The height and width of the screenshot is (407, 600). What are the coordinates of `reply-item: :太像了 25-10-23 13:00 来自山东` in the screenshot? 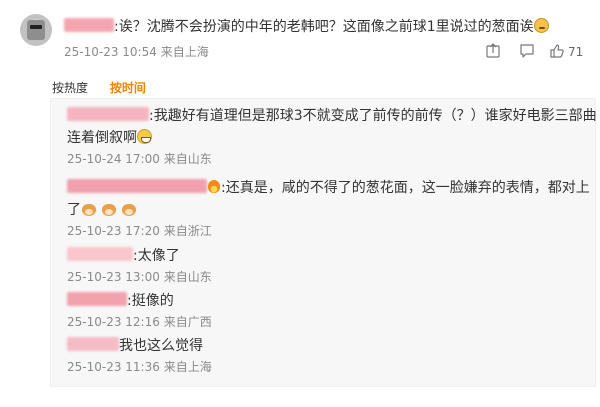 It's located at (327, 265).